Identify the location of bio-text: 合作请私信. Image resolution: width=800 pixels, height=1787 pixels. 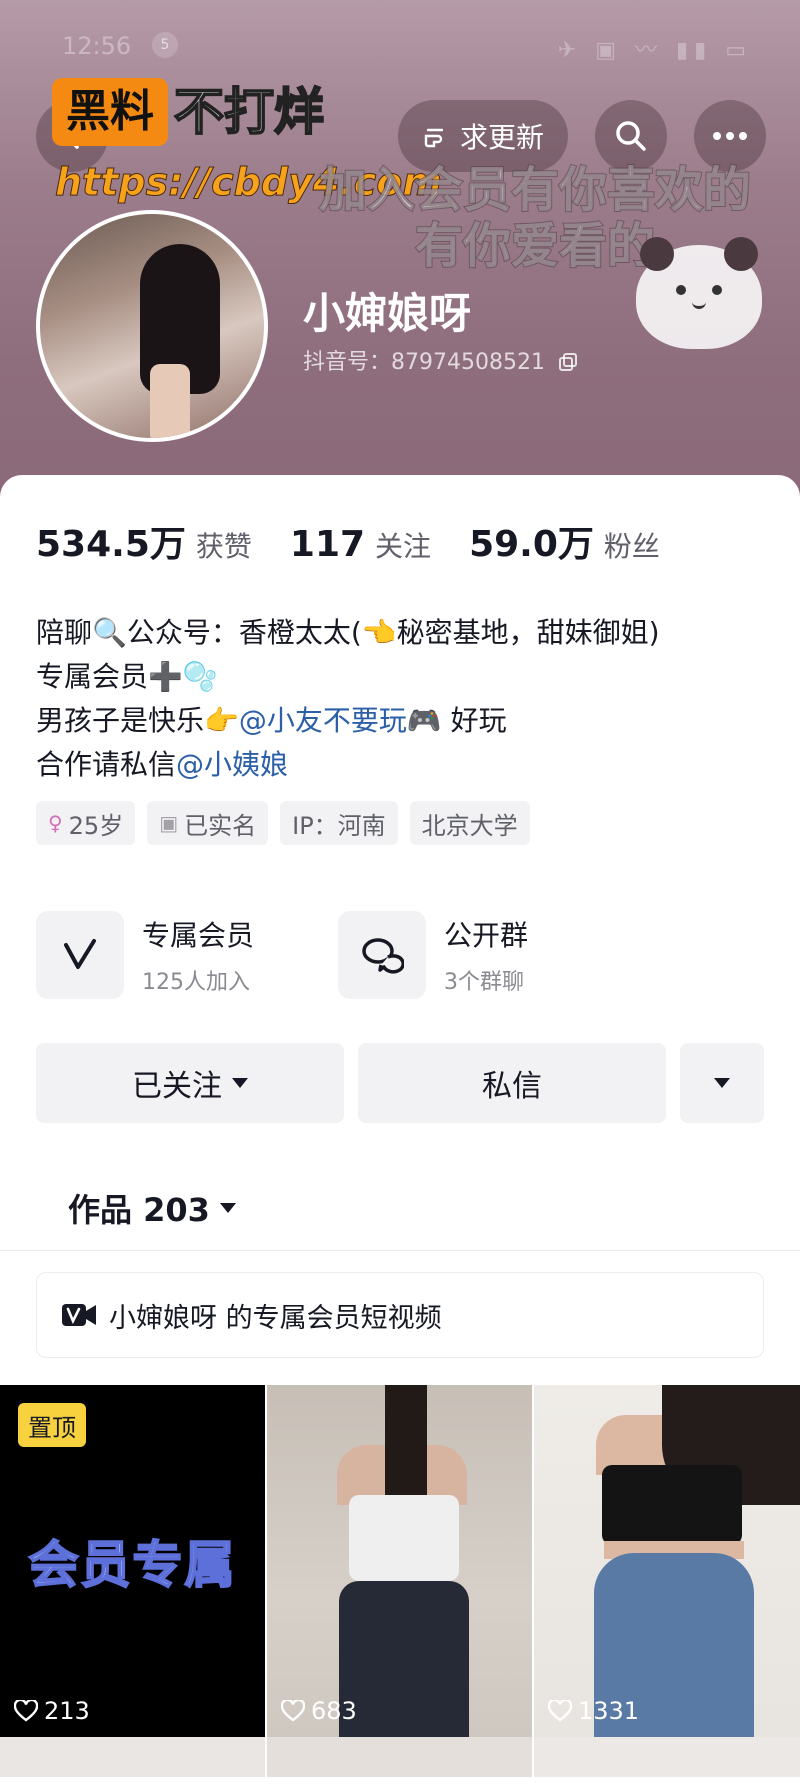
(106, 764).